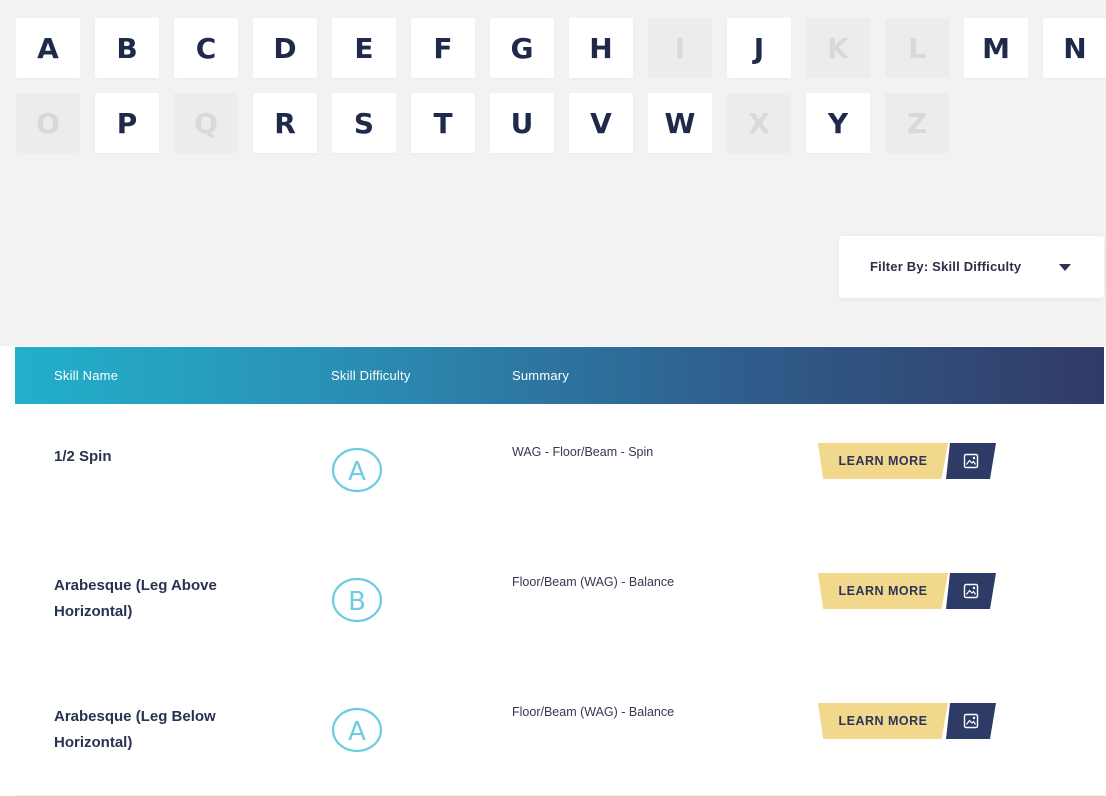  I want to click on difficulty-badge: B, so click(357, 600).